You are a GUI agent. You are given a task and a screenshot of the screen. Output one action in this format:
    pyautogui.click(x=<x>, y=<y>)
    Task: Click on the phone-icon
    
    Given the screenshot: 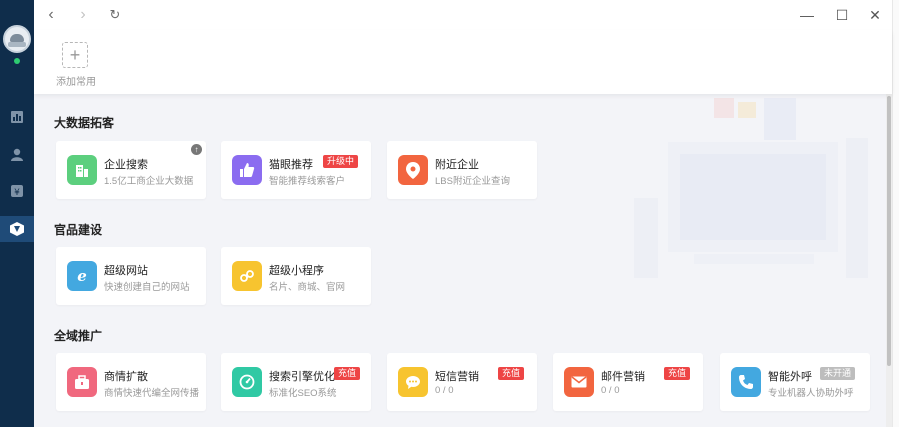 What is the action you would take?
    pyautogui.click(x=746, y=382)
    